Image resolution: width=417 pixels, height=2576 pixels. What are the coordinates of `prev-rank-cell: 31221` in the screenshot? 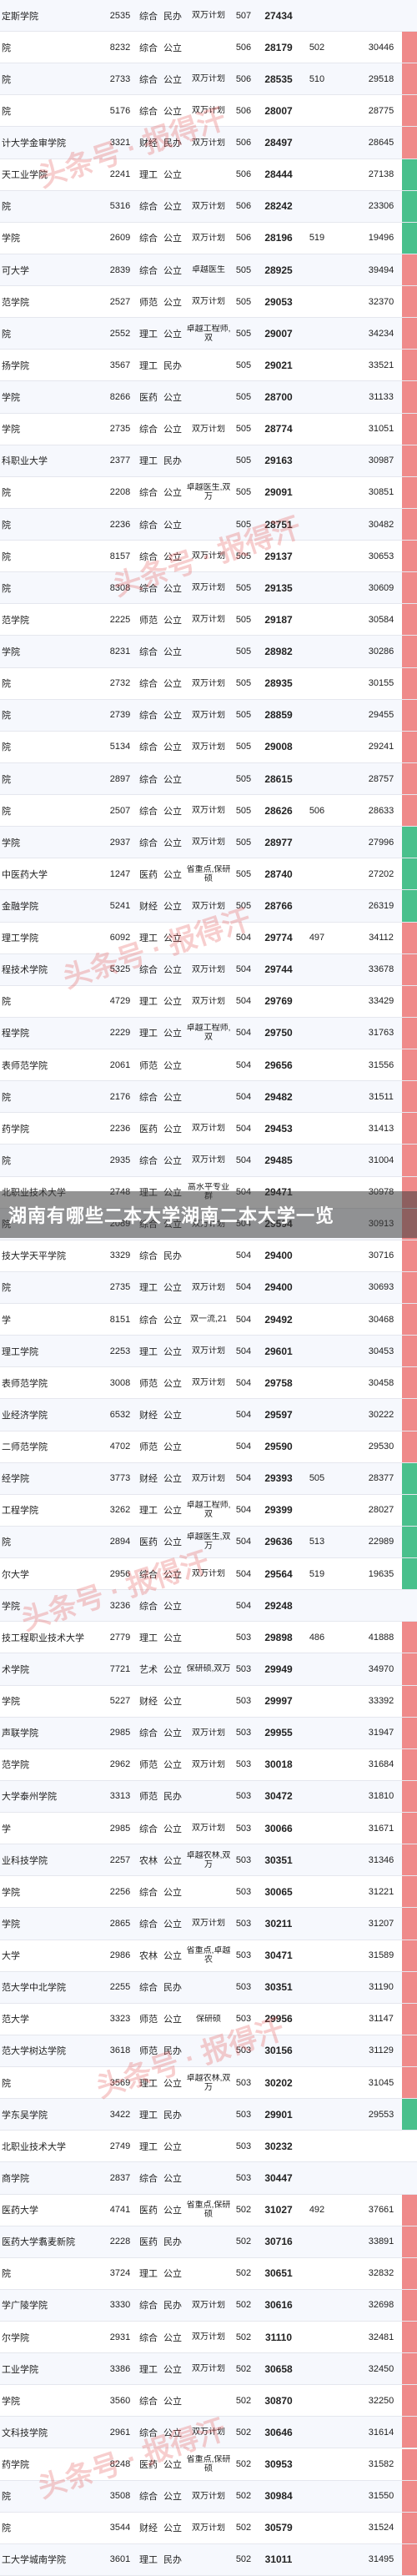 It's located at (381, 1891).